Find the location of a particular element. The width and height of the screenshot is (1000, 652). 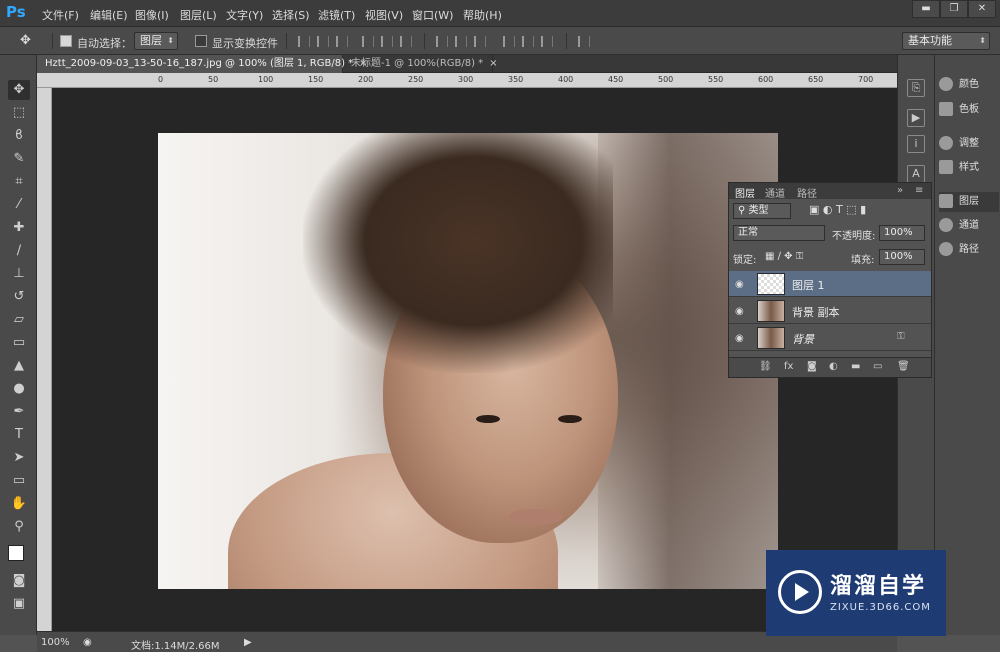

menu-image: 图像(I) is located at coordinates (152, 15).